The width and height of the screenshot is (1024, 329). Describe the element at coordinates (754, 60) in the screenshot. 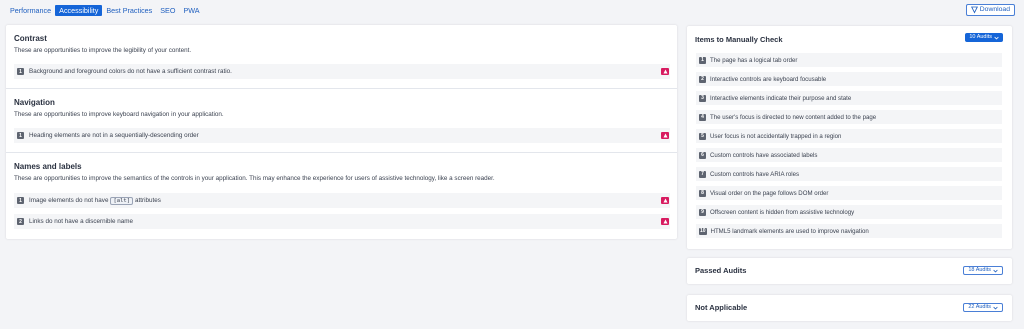

I see `item-text: The page has a logical tab order` at that location.